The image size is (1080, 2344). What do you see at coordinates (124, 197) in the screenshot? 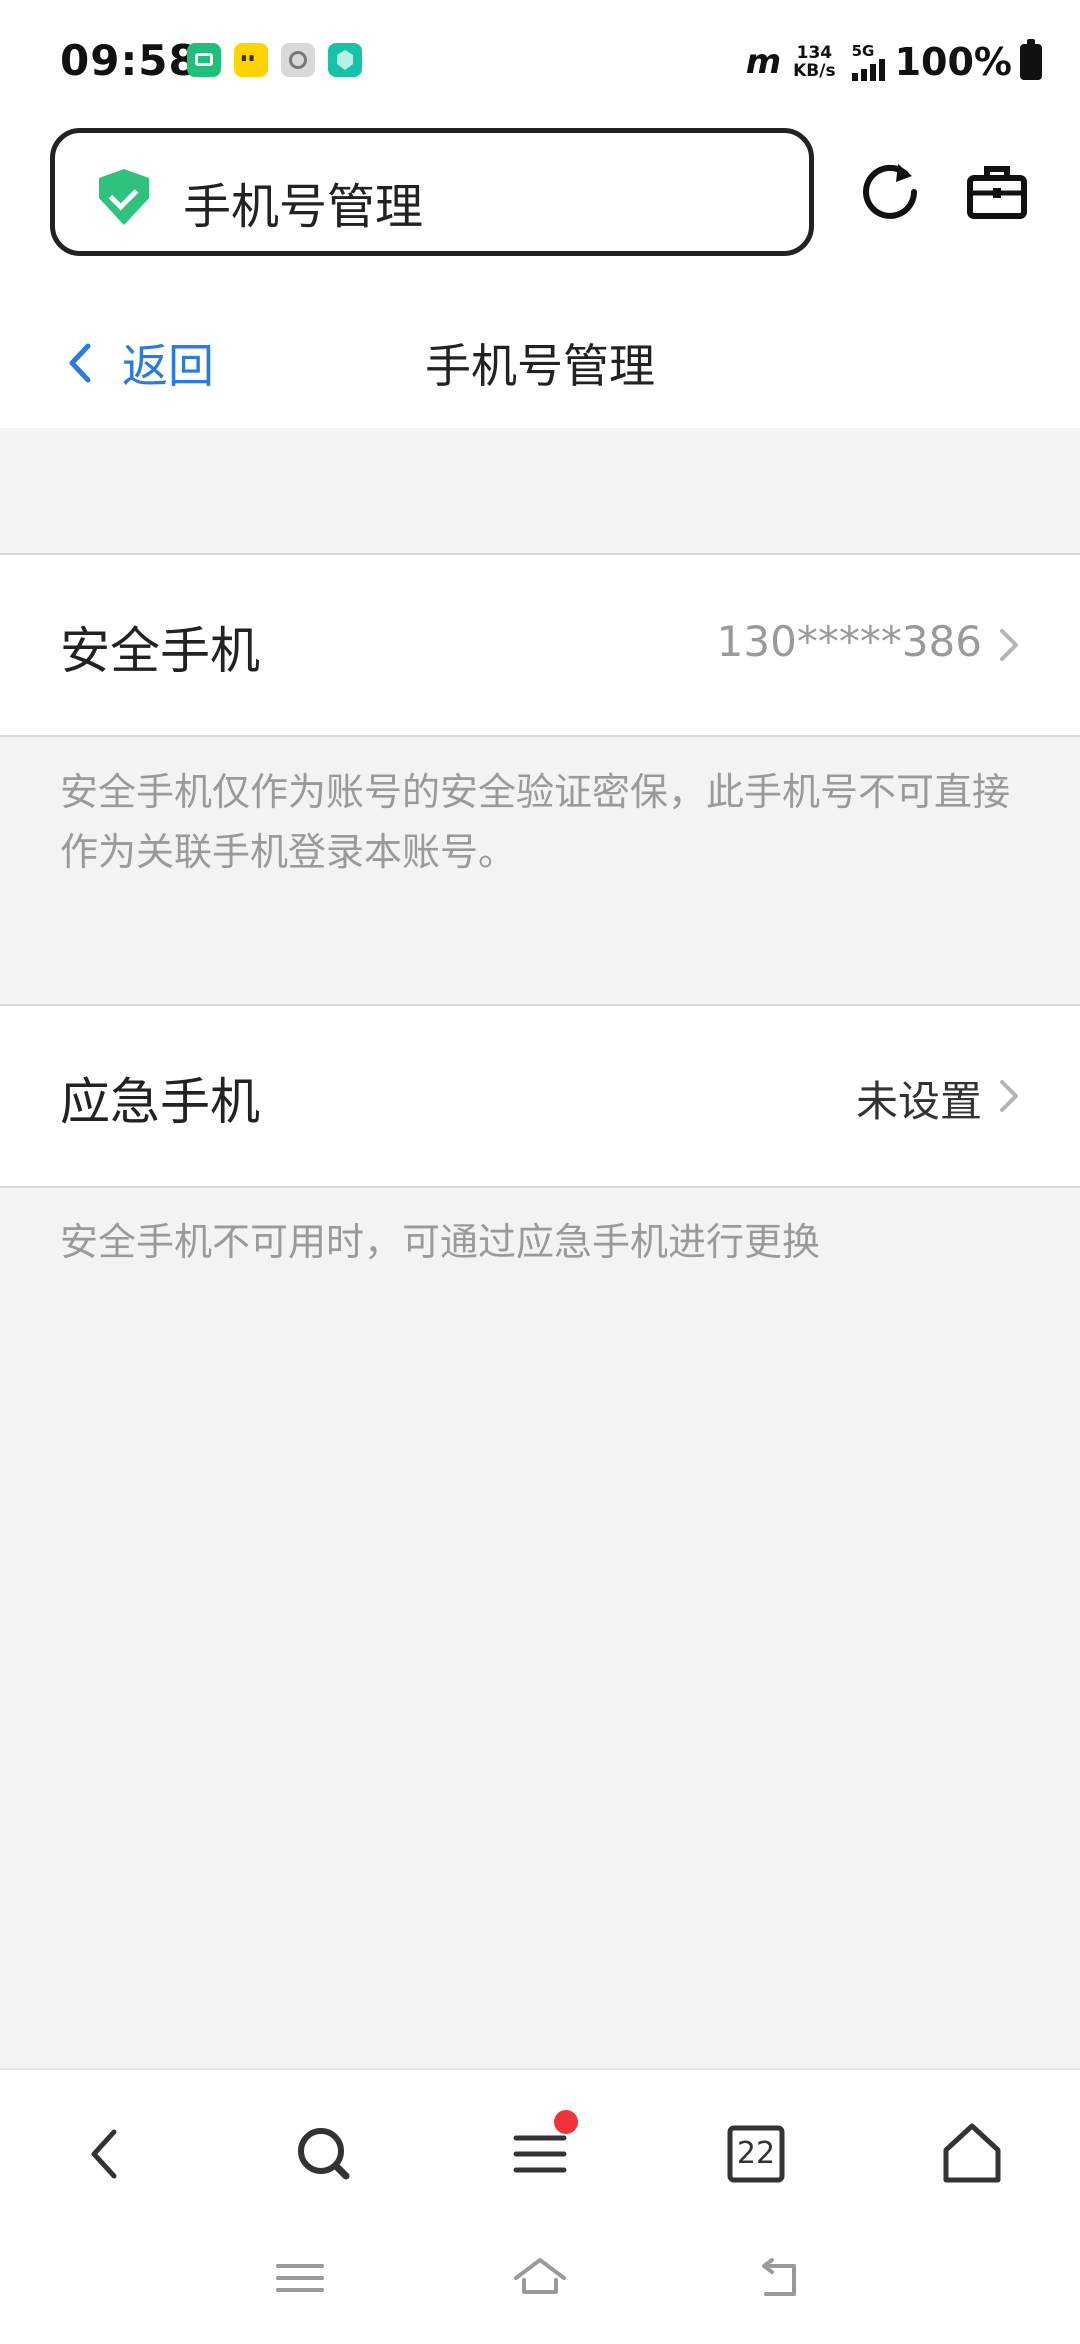
I see `shield-check-icon` at bounding box center [124, 197].